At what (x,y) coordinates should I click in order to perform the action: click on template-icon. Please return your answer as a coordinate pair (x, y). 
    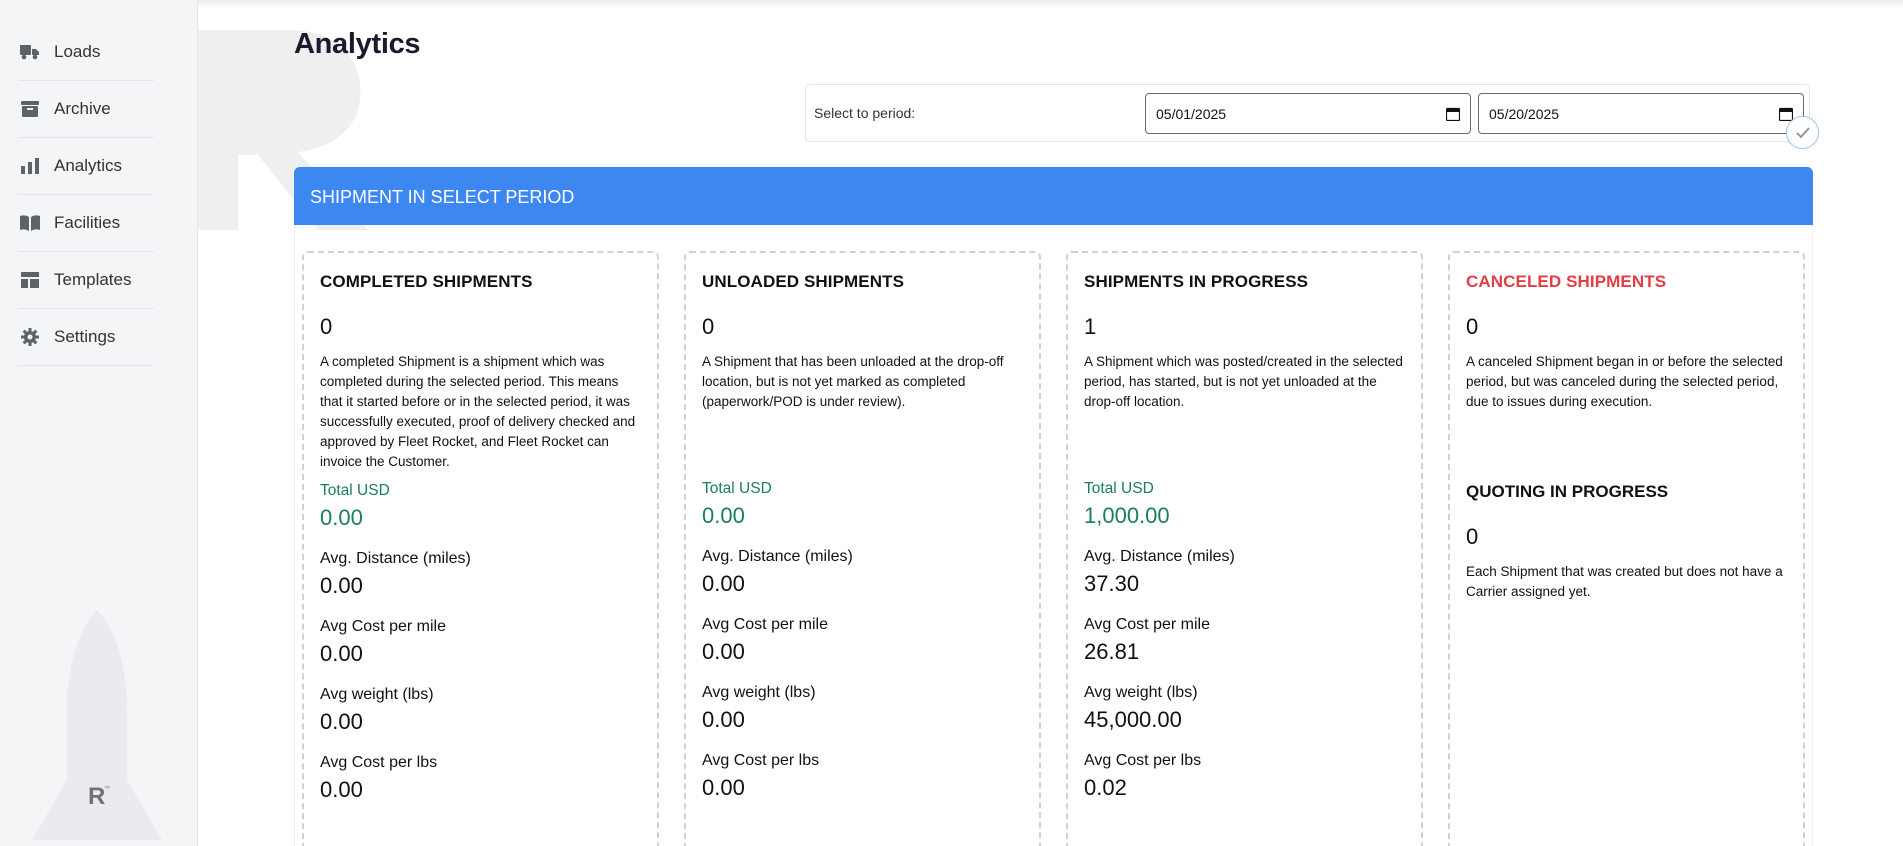
    Looking at the image, I should click on (30, 280).